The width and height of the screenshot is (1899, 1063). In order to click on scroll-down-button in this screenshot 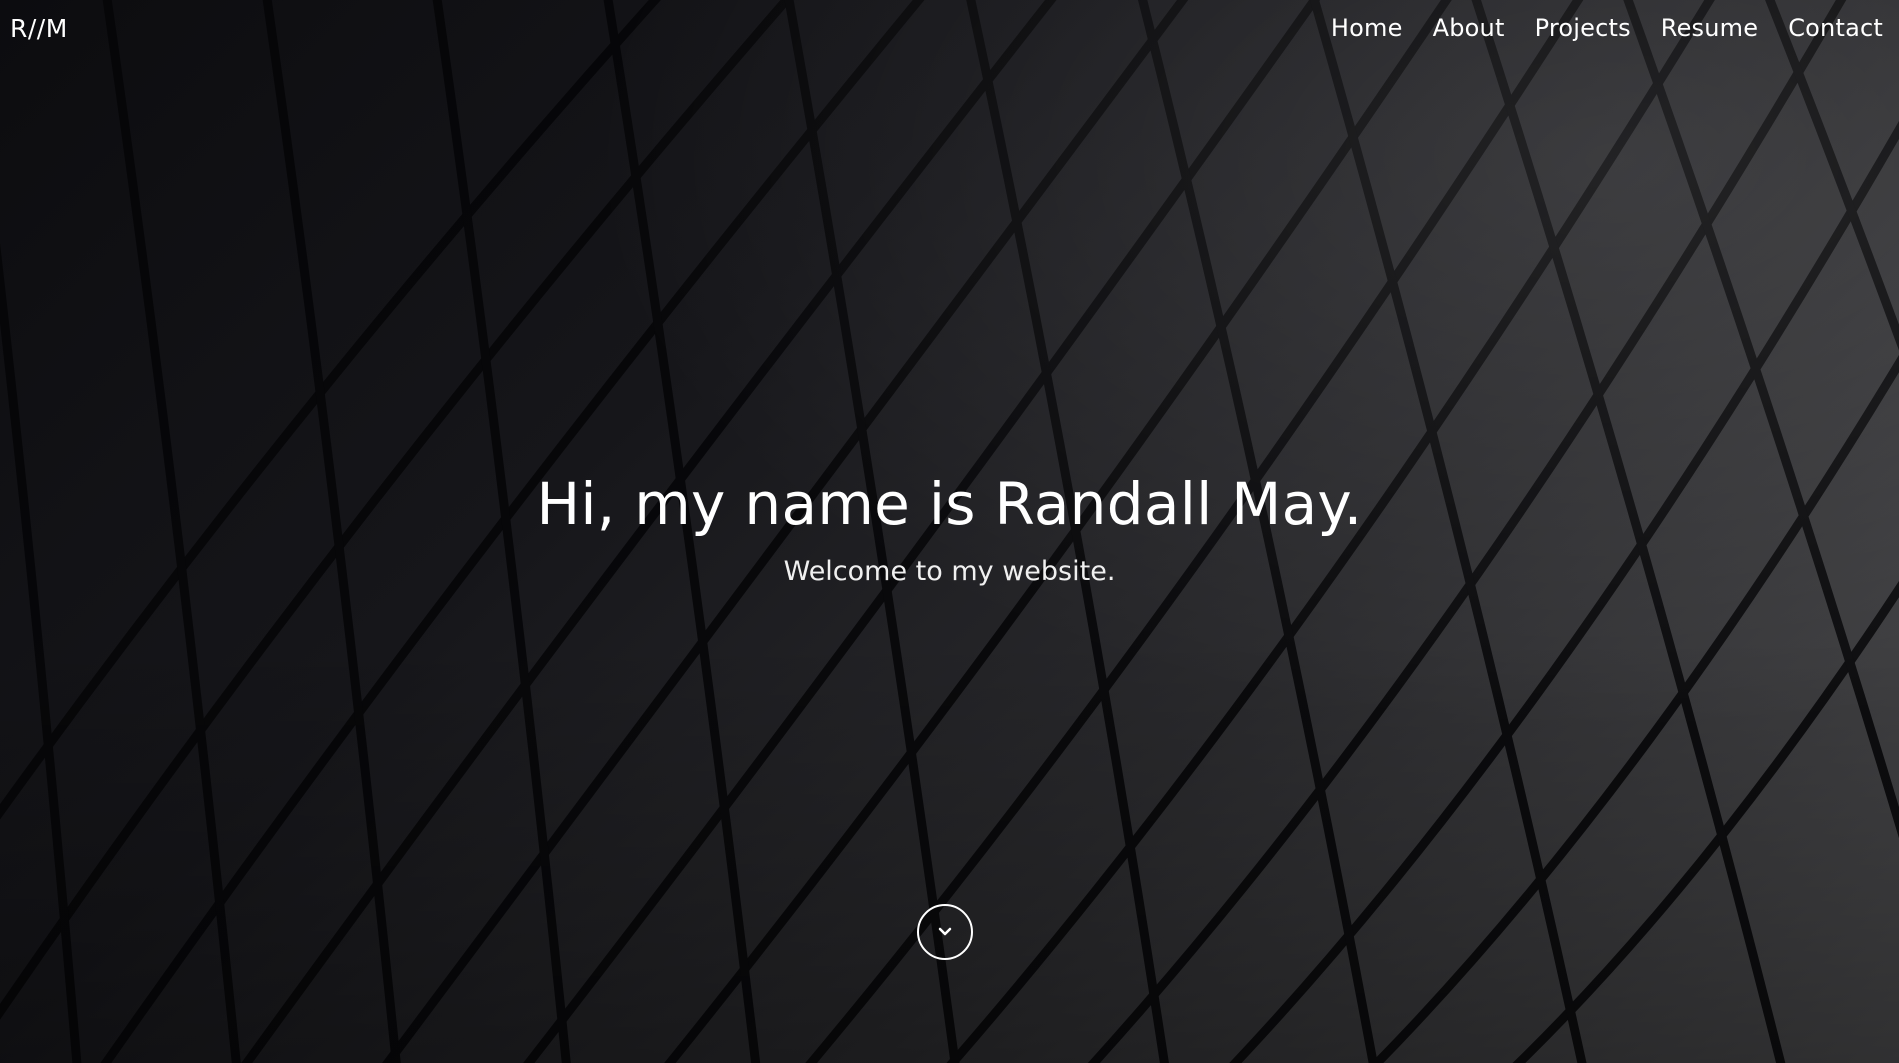, I will do `click(945, 932)`.